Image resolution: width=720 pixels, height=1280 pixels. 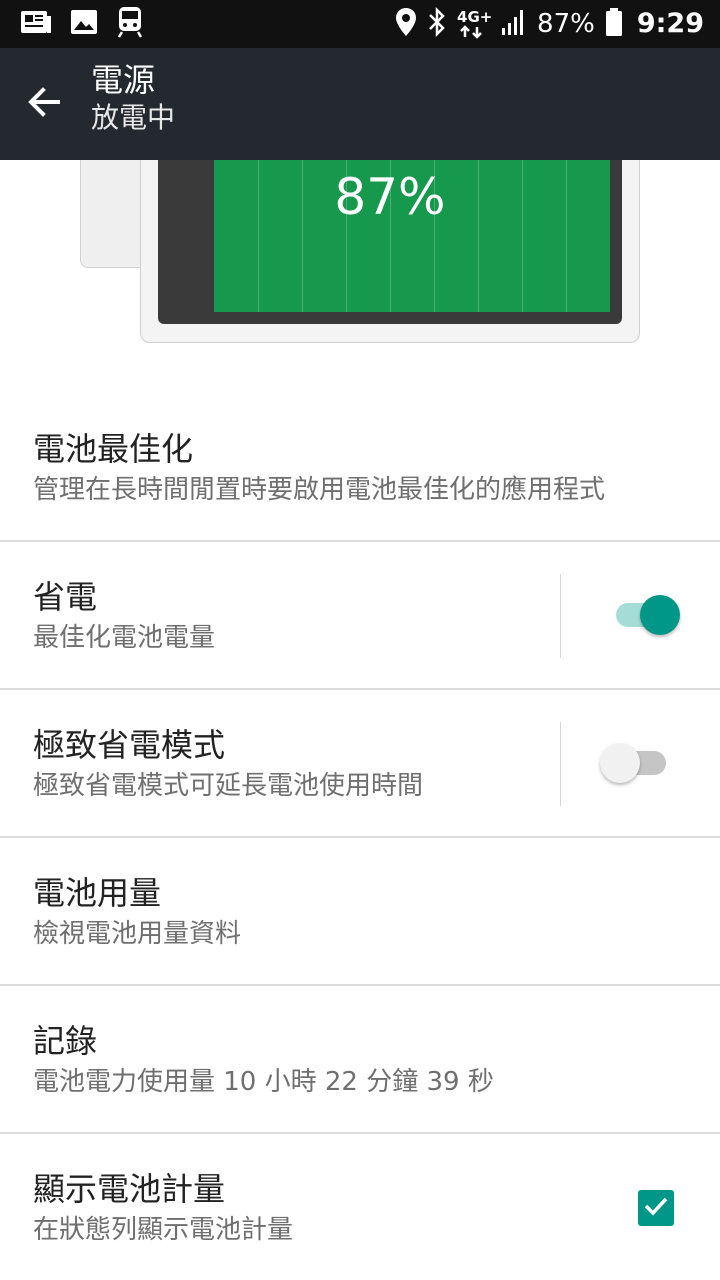 I want to click on setting-summary: 電池電力使用量 10 小時 22 分鐘 39 秒, so click(x=263, y=1082).